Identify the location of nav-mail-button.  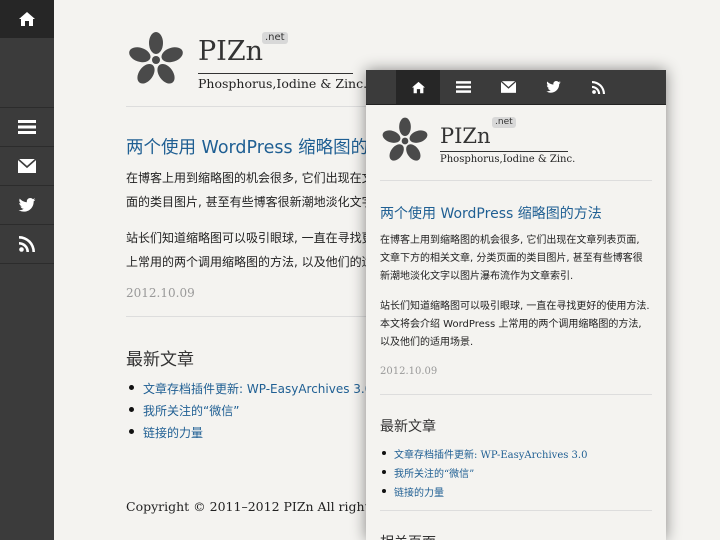
(27, 166).